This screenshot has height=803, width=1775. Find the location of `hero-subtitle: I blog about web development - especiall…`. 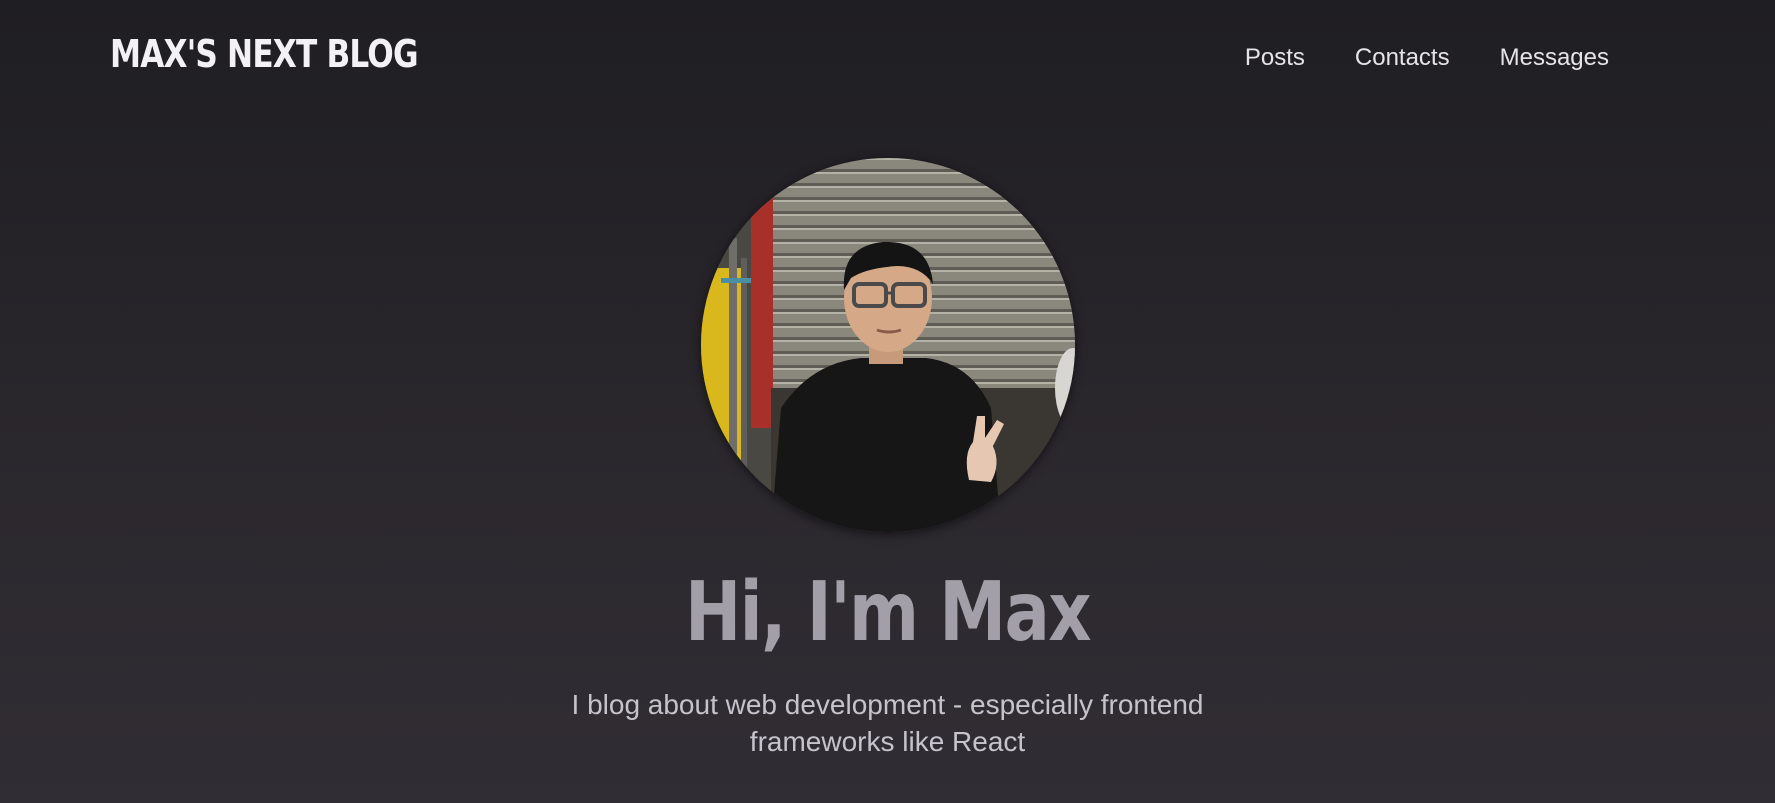

hero-subtitle: I blog about web development - especiall… is located at coordinates (887, 723).